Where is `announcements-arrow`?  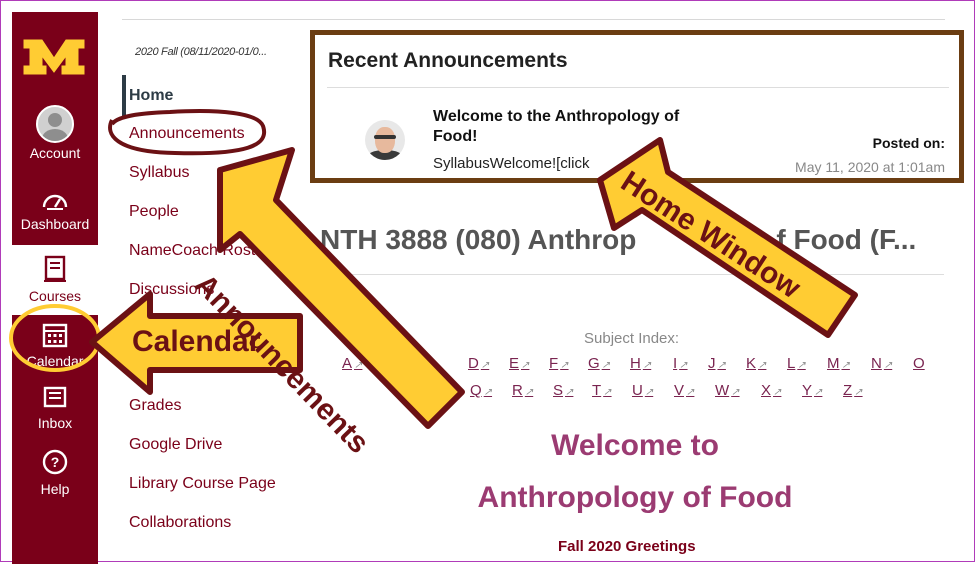
announcements-arrow is located at coordinates (341, 288).